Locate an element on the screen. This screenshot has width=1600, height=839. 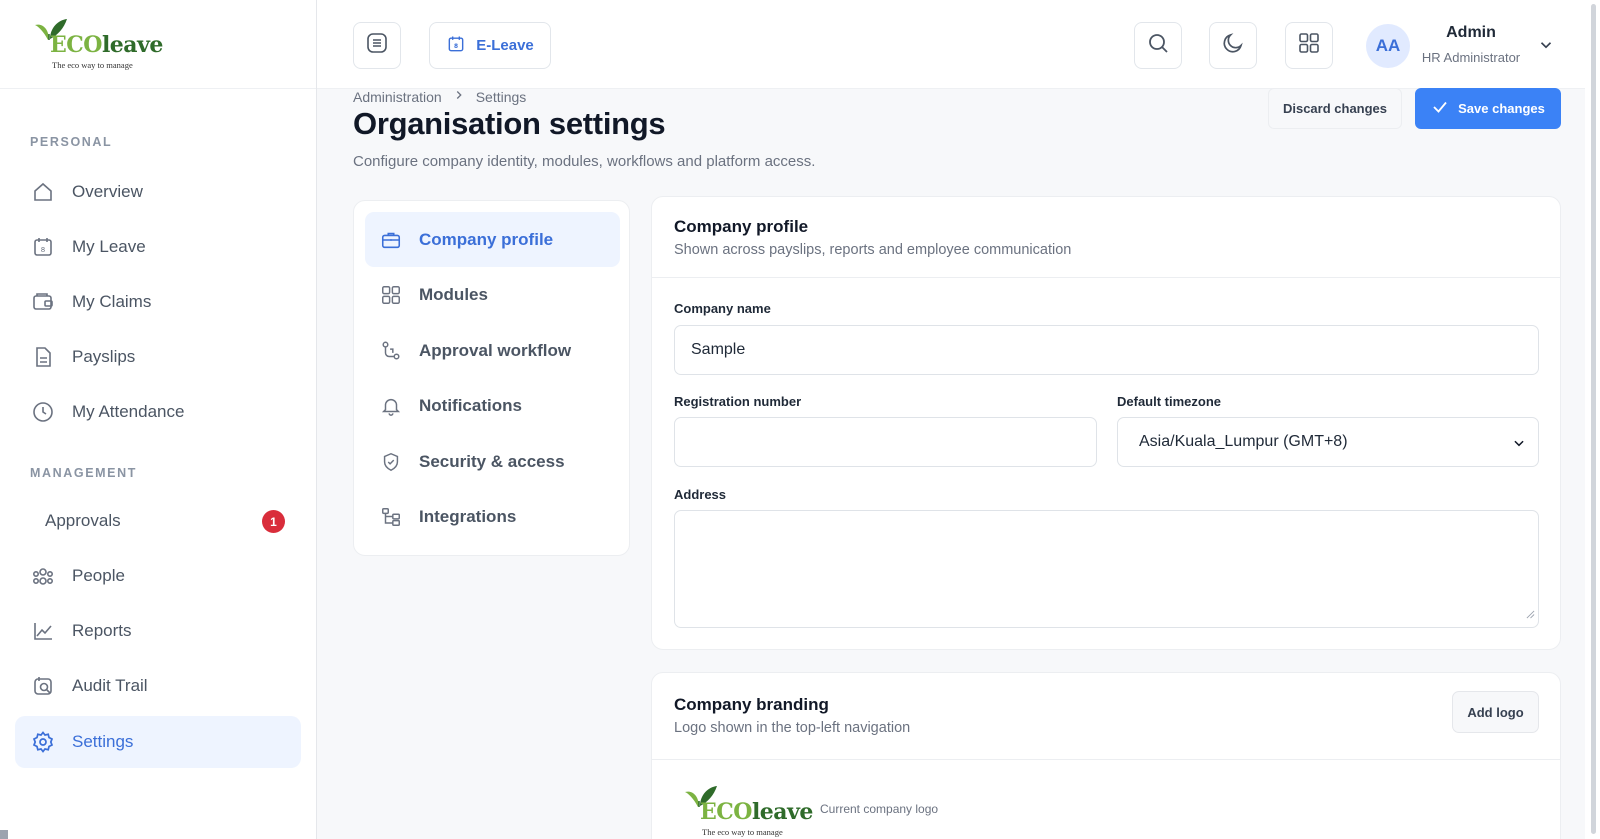
company-logo: ECOleave The eco way to manage is located at coordinates (98, 44).